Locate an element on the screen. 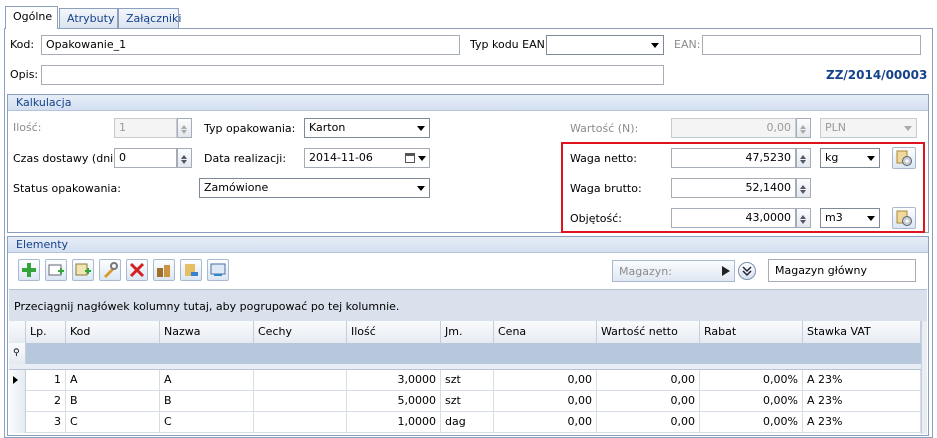  add-button is located at coordinates (29, 270).